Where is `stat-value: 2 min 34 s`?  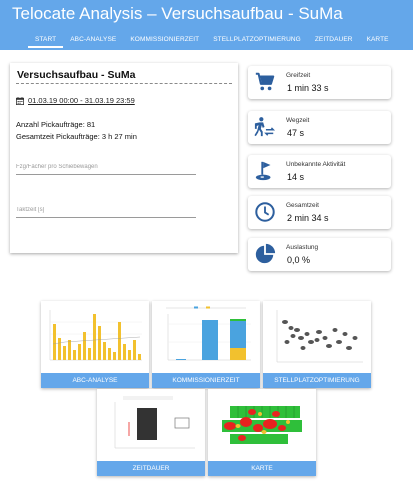 stat-value: 2 min 34 s is located at coordinates (308, 218).